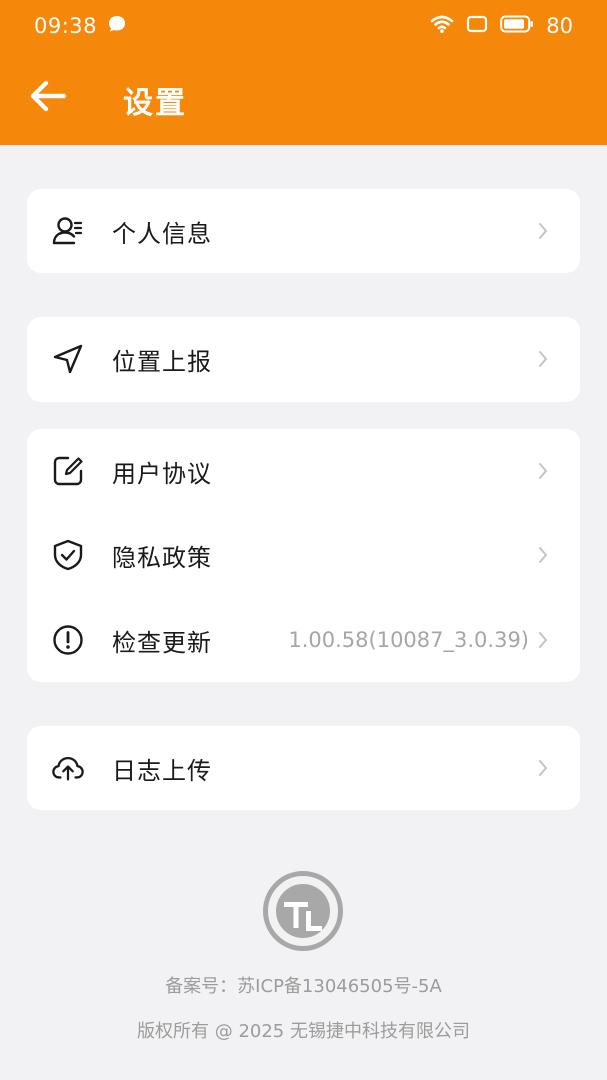 The height and width of the screenshot is (1080, 607). I want to click on alert-circle-icon, so click(68, 640).